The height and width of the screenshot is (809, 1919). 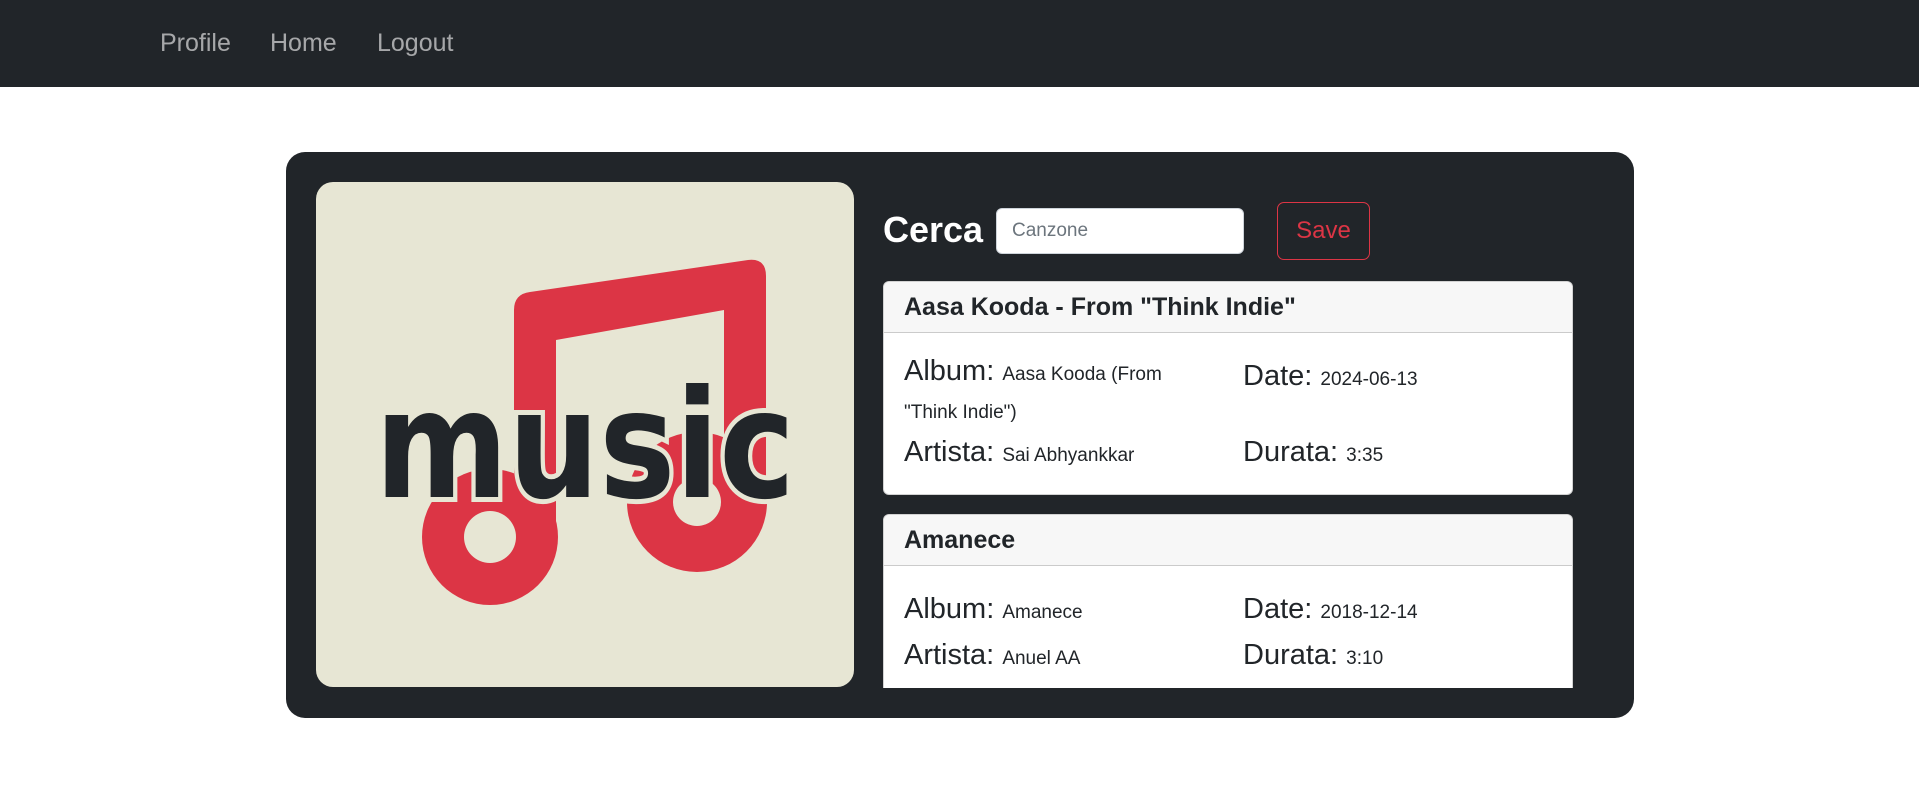 I want to click on duration-field: Durata: 3:35, so click(x=1313, y=454).